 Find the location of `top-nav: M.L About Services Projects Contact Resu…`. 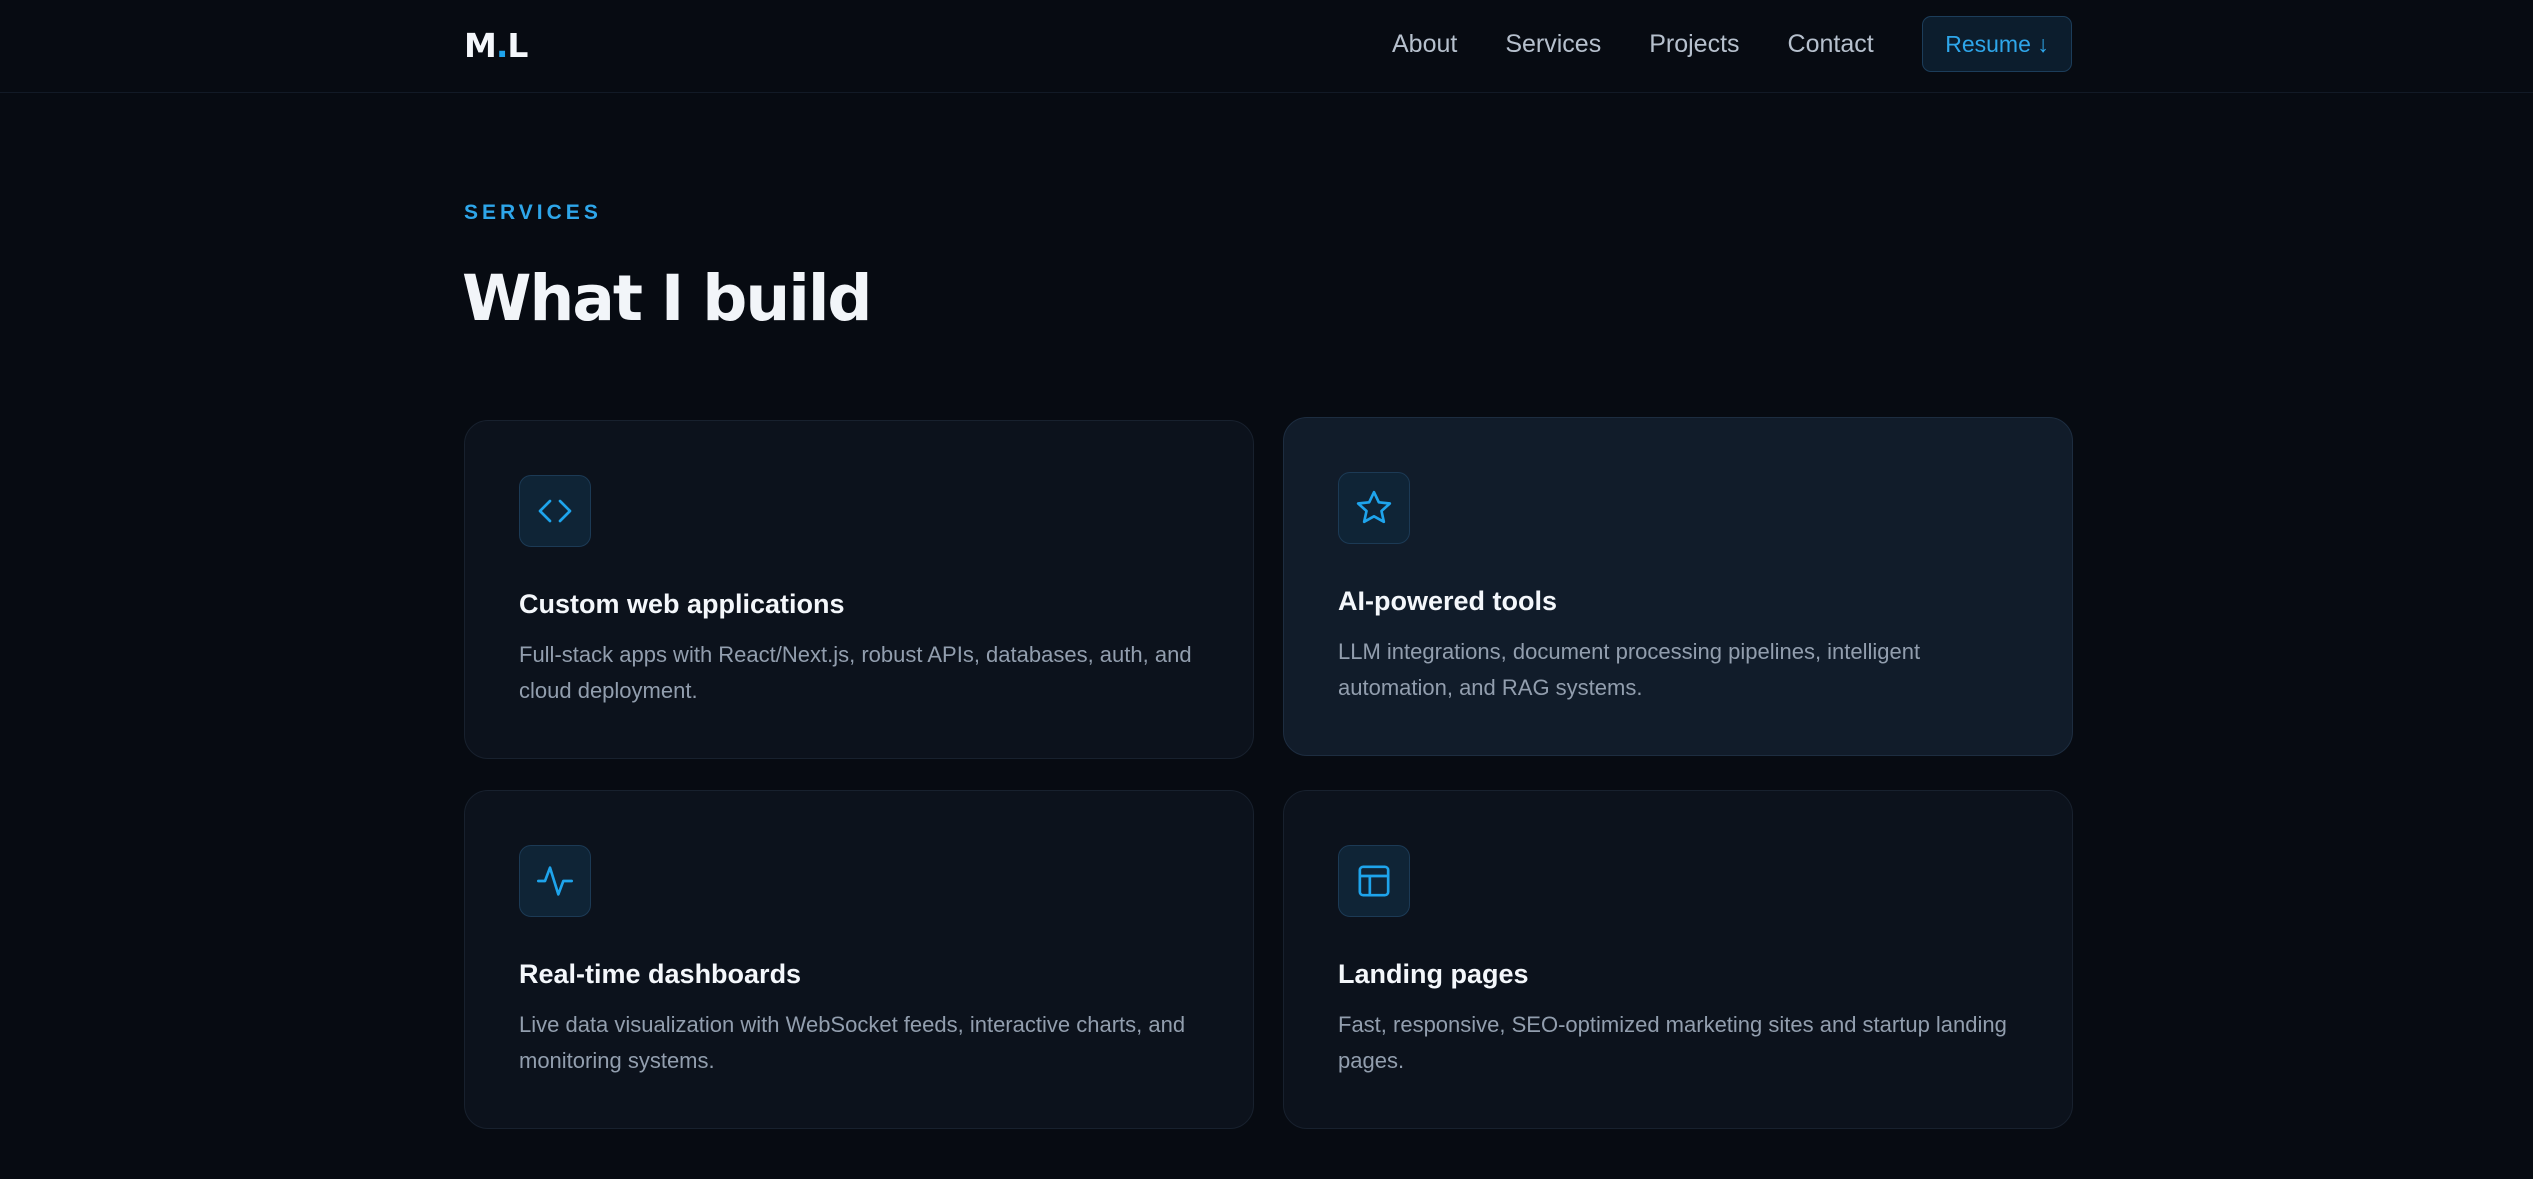

top-nav: M.L About Services Projects Contact Resu… is located at coordinates (1266, 46).